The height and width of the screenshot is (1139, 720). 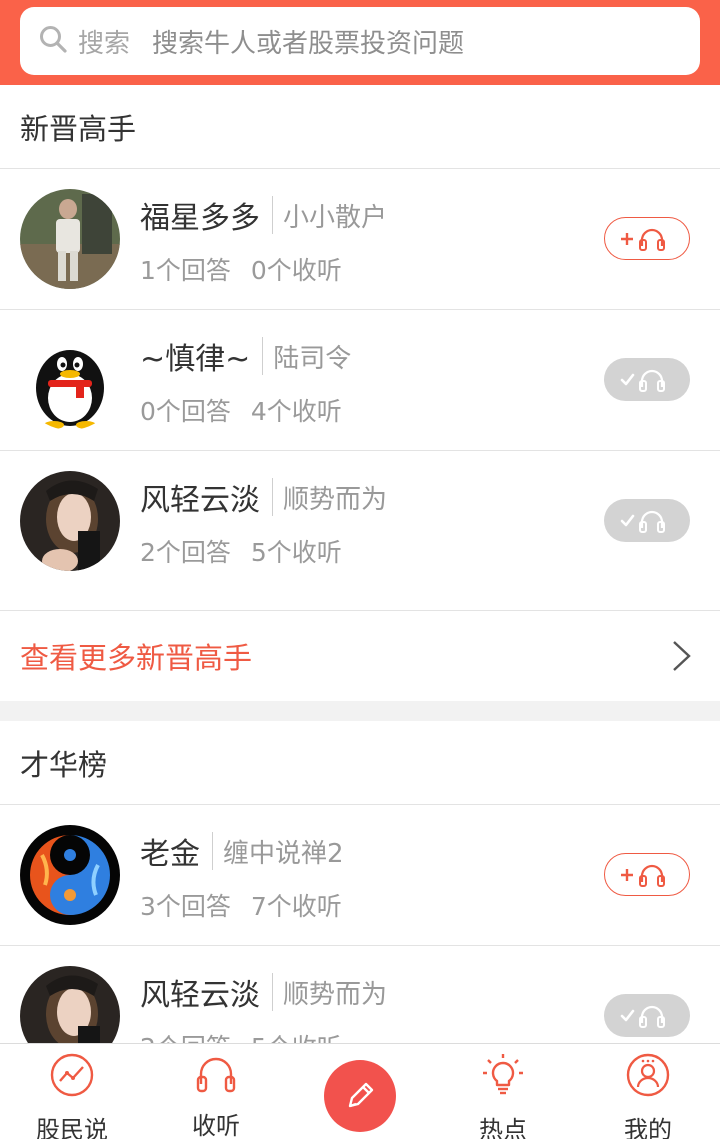 What do you see at coordinates (335, 217) in the screenshot?
I see `user-title: 小小散户` at bounding box center [335, 217].